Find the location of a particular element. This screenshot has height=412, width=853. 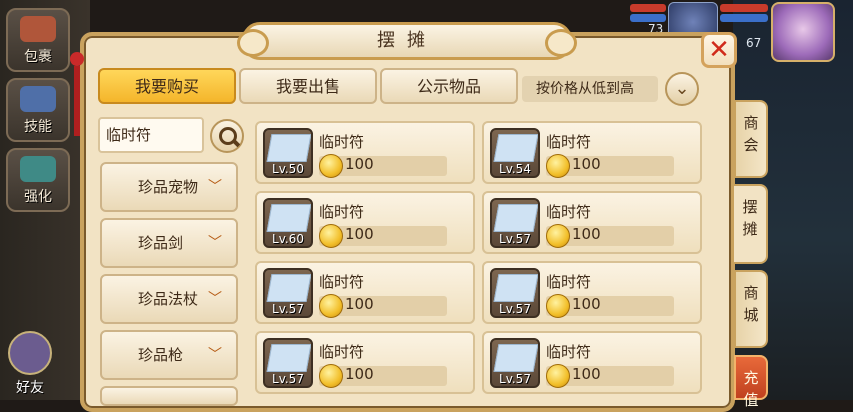

sort-dropdown: 按价格从低到高 is located at coordinates (590, 89).